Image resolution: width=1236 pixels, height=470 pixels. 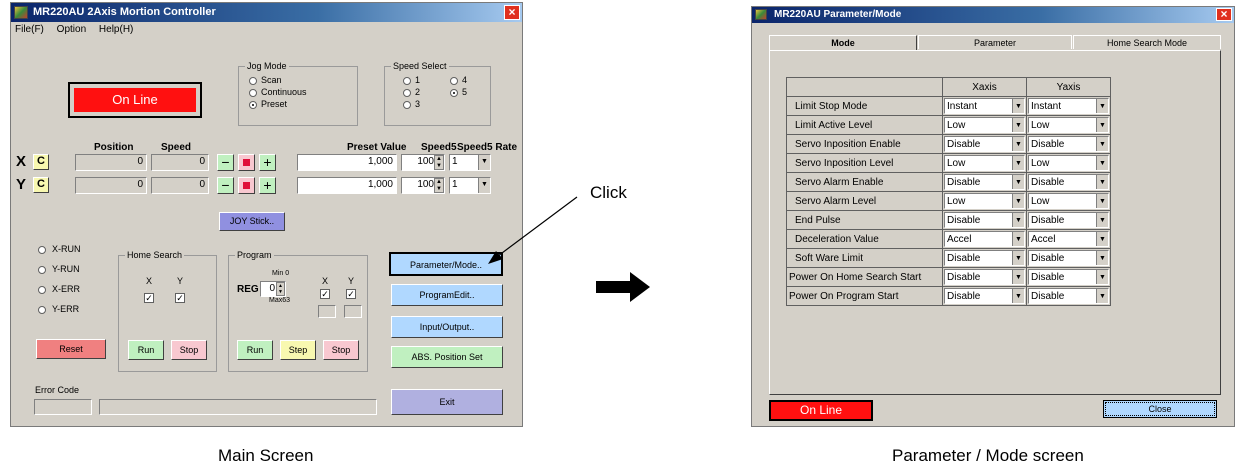 What do you see at coordinates (864, 163) in the screenshot?
I see `row-label: Servo Inposition Level` at bounding box center [864, 163].